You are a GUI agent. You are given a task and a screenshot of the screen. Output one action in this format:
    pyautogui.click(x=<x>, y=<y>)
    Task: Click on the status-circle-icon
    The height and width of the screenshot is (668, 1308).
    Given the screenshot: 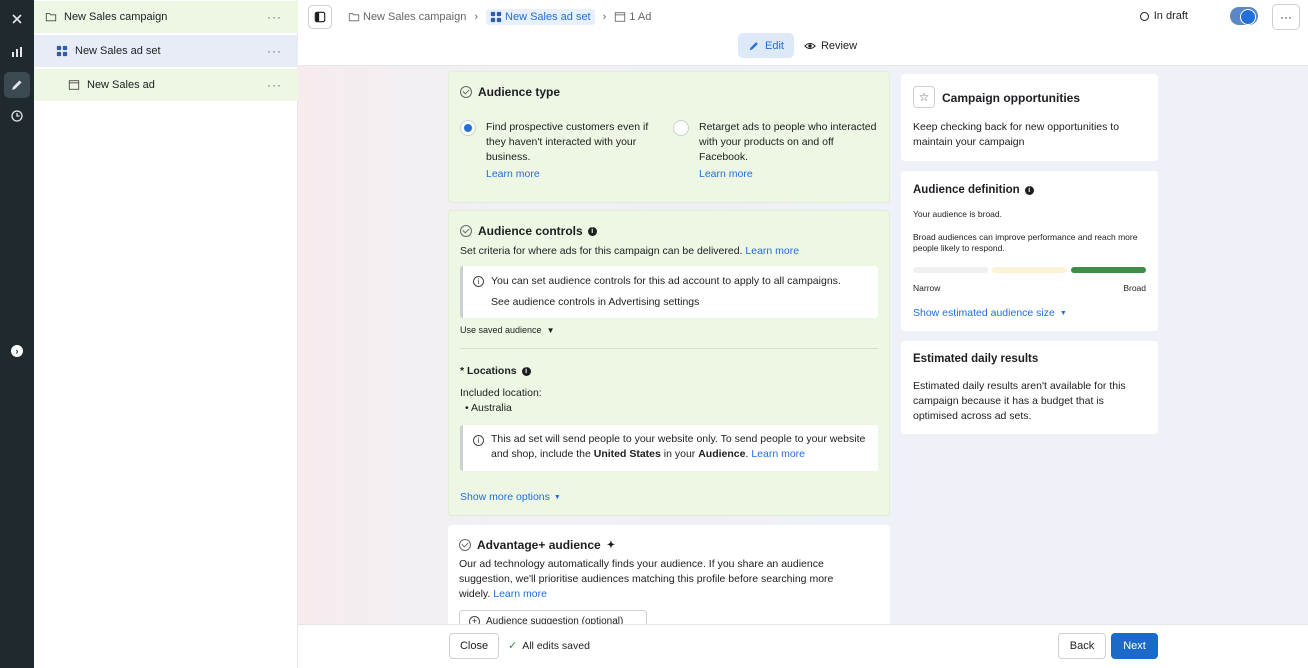 What is the action you would take?
    pyautogui.click(x=1144, y=16)
    